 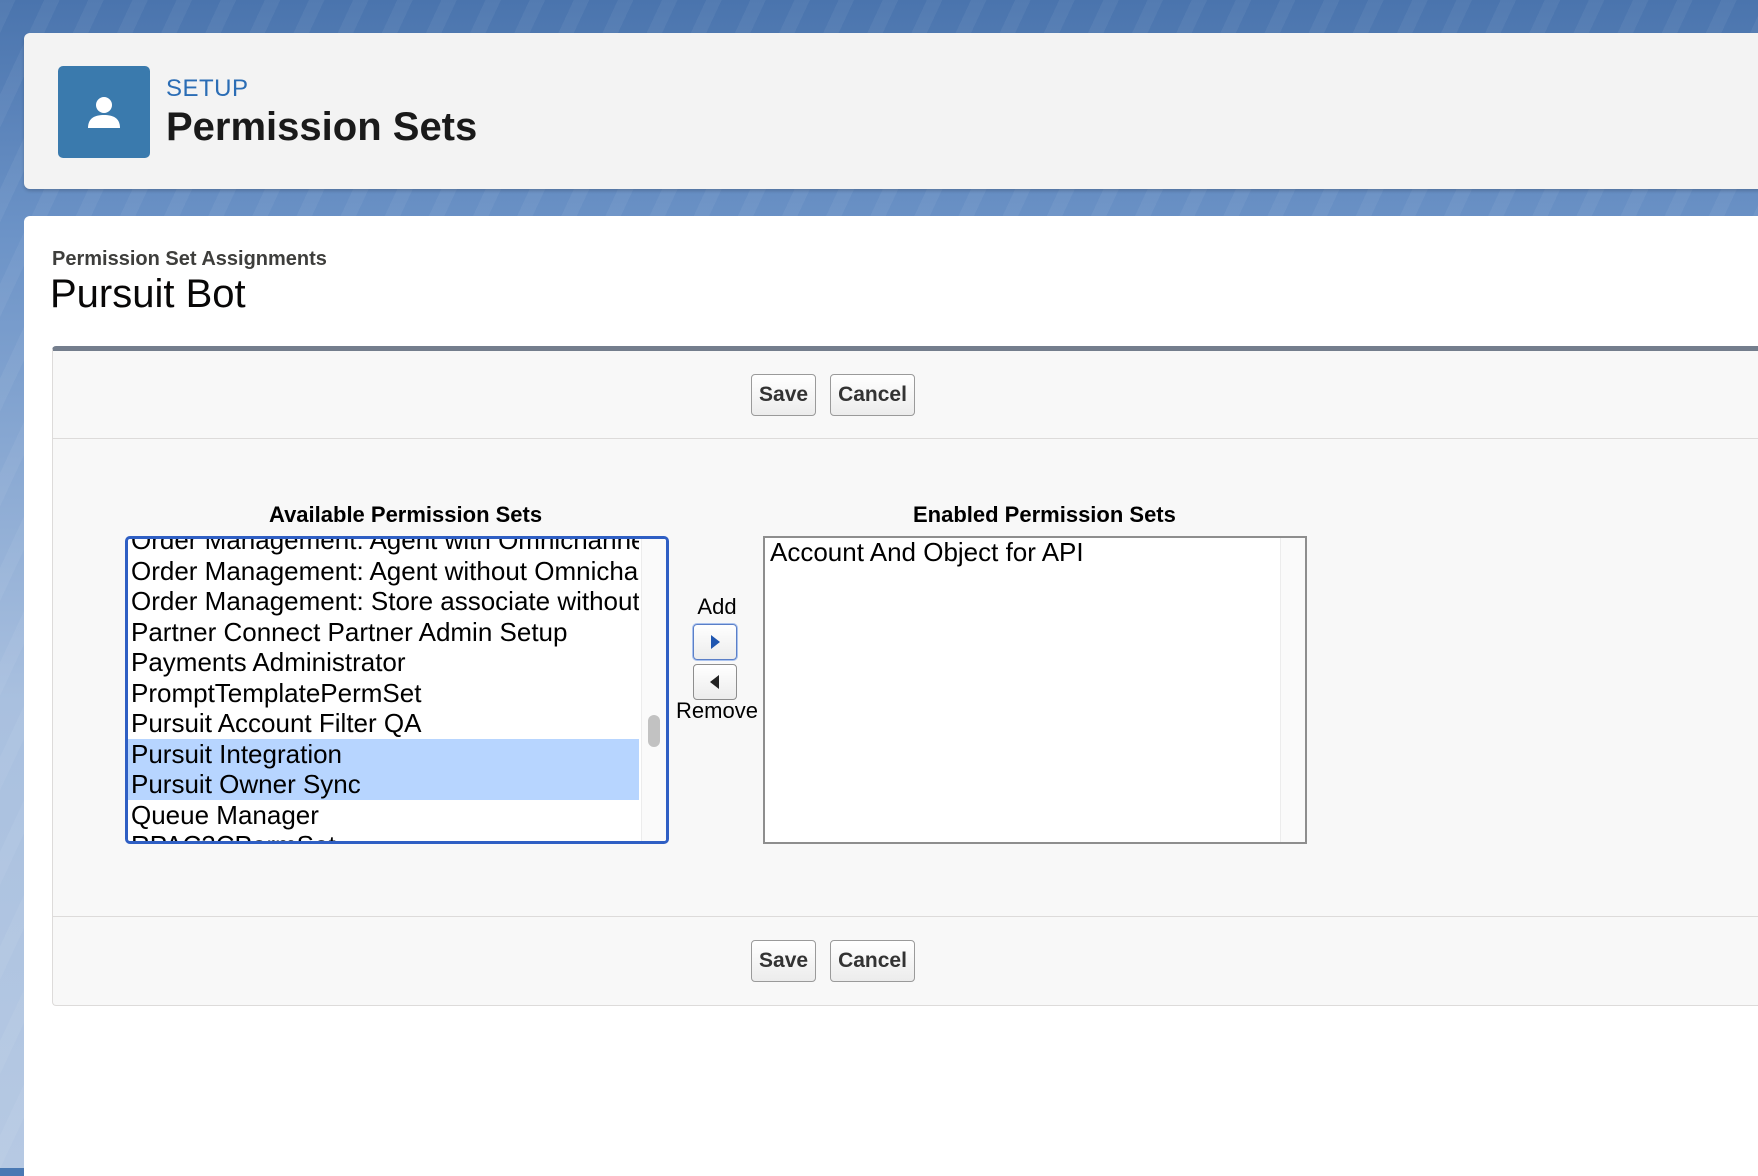 What do you see at coordinates (383, 835) in the screenshot?
I see `available-option: RPAC2CPermSet` at bounding box center [383, 835].